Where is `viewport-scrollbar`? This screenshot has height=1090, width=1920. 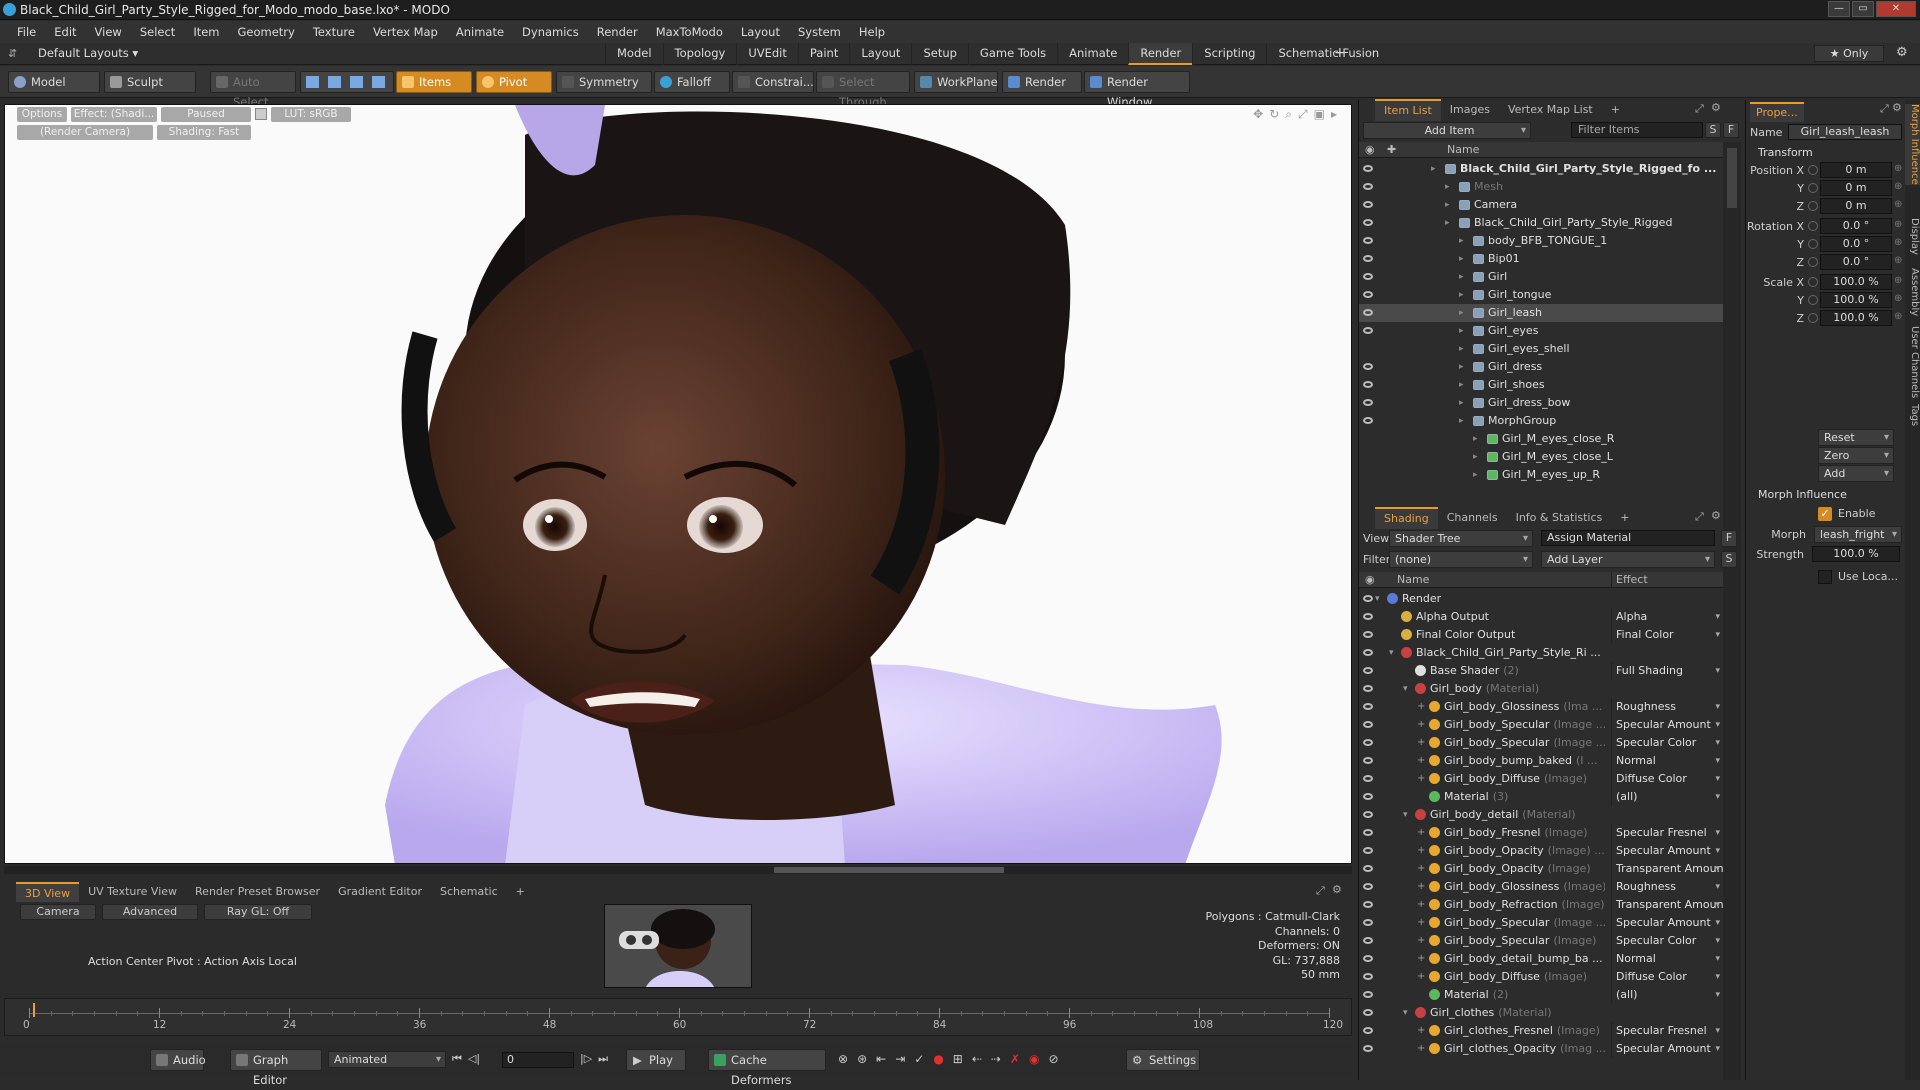
viewport-scrollbar is located at coordinates (678, 870).